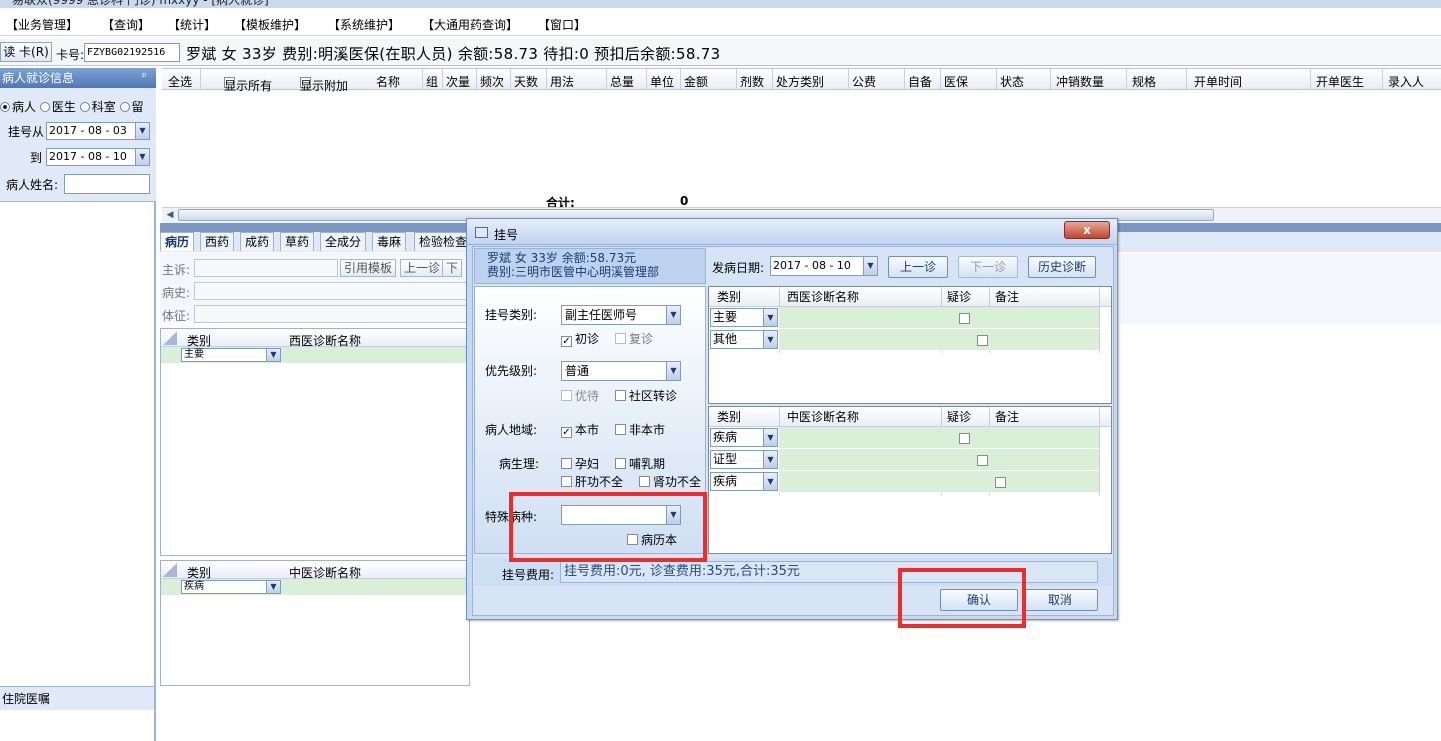 The height and width of the screenshot is (741, 1441). I want to click on table-row: 主要 ▼, so click(315, 355).